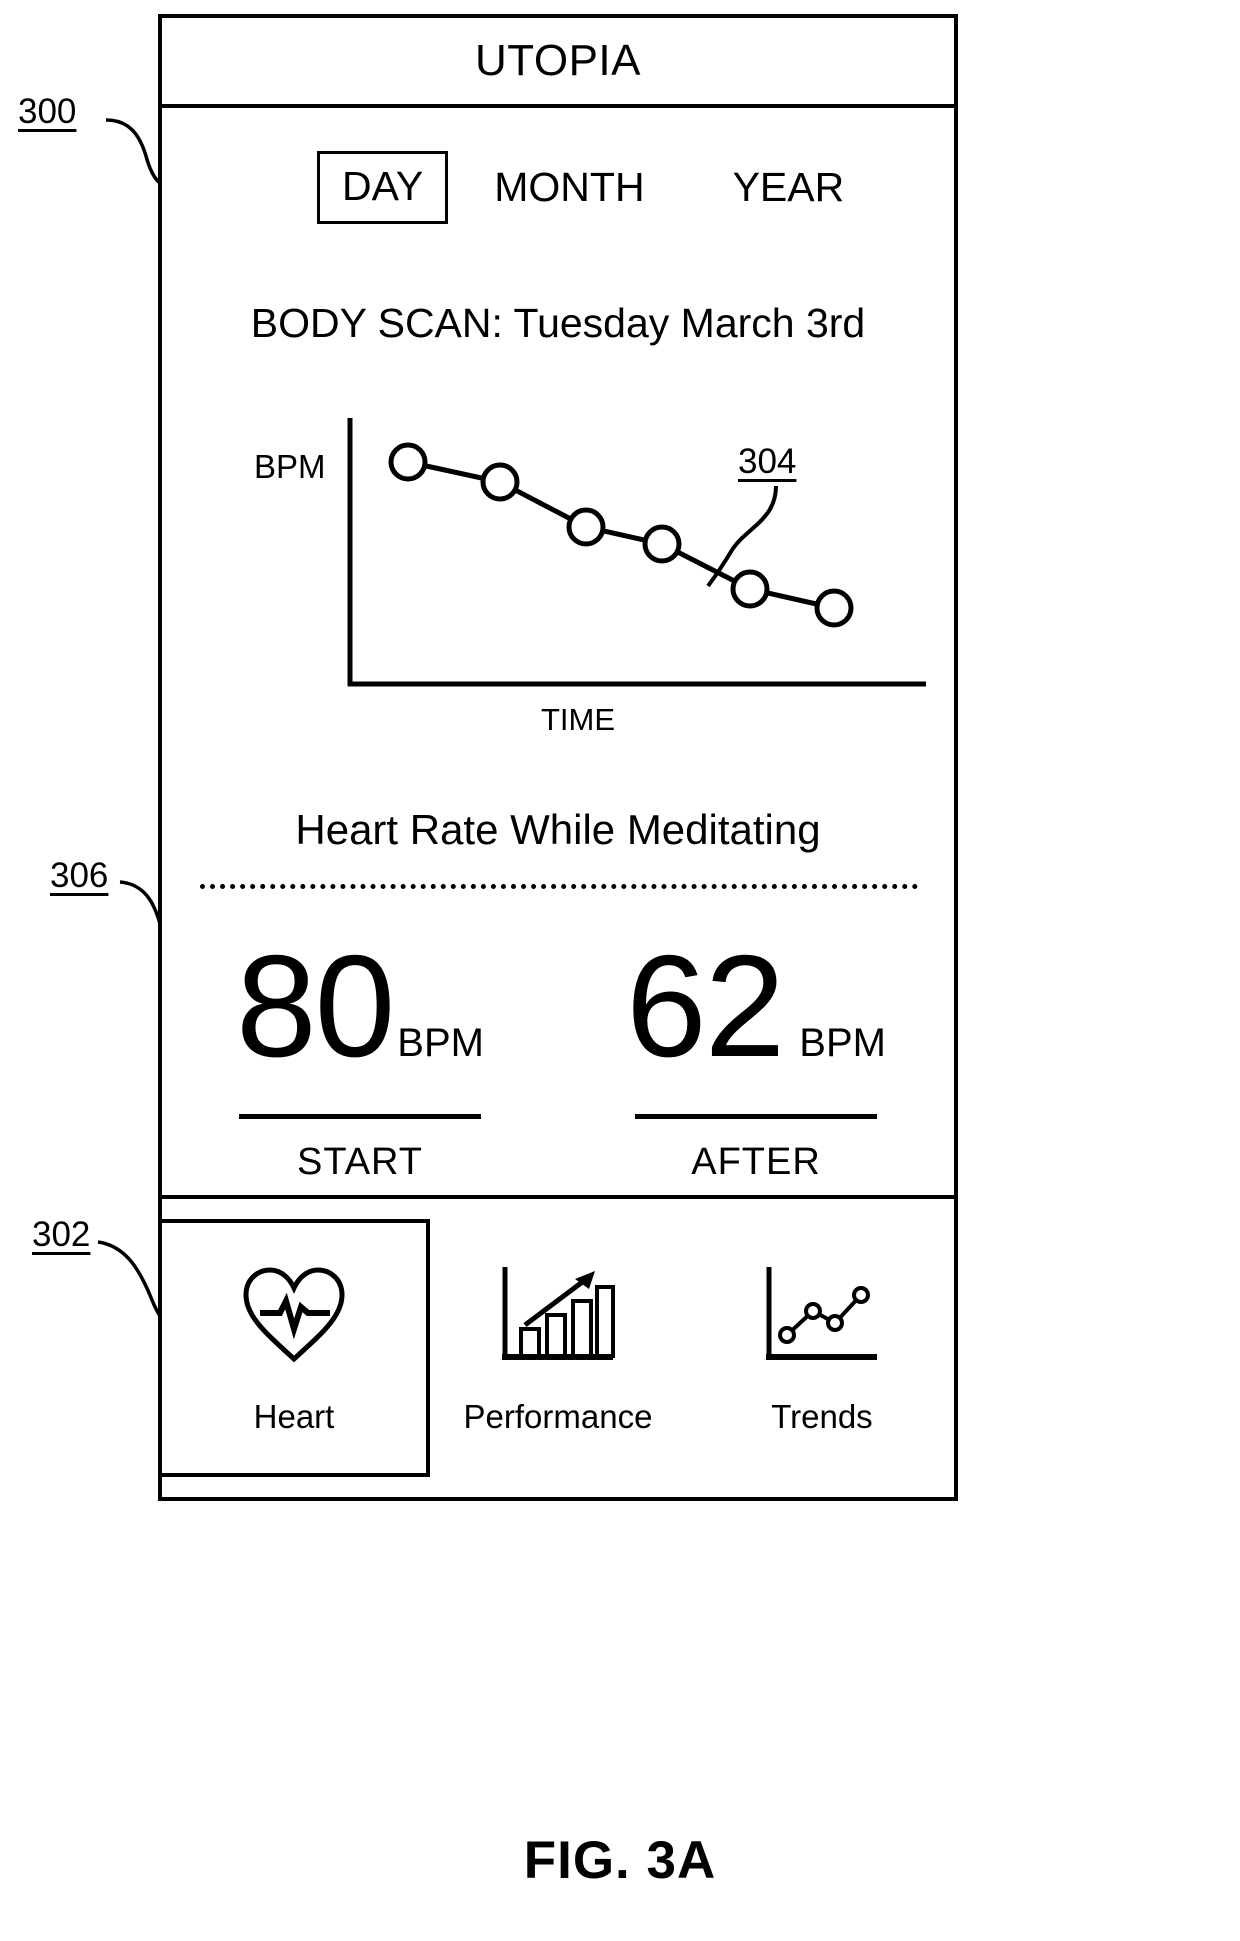 This screenshot has width=1240, height=1941. I want to click on nav-item-trends: Trends, so click(822, 1348).